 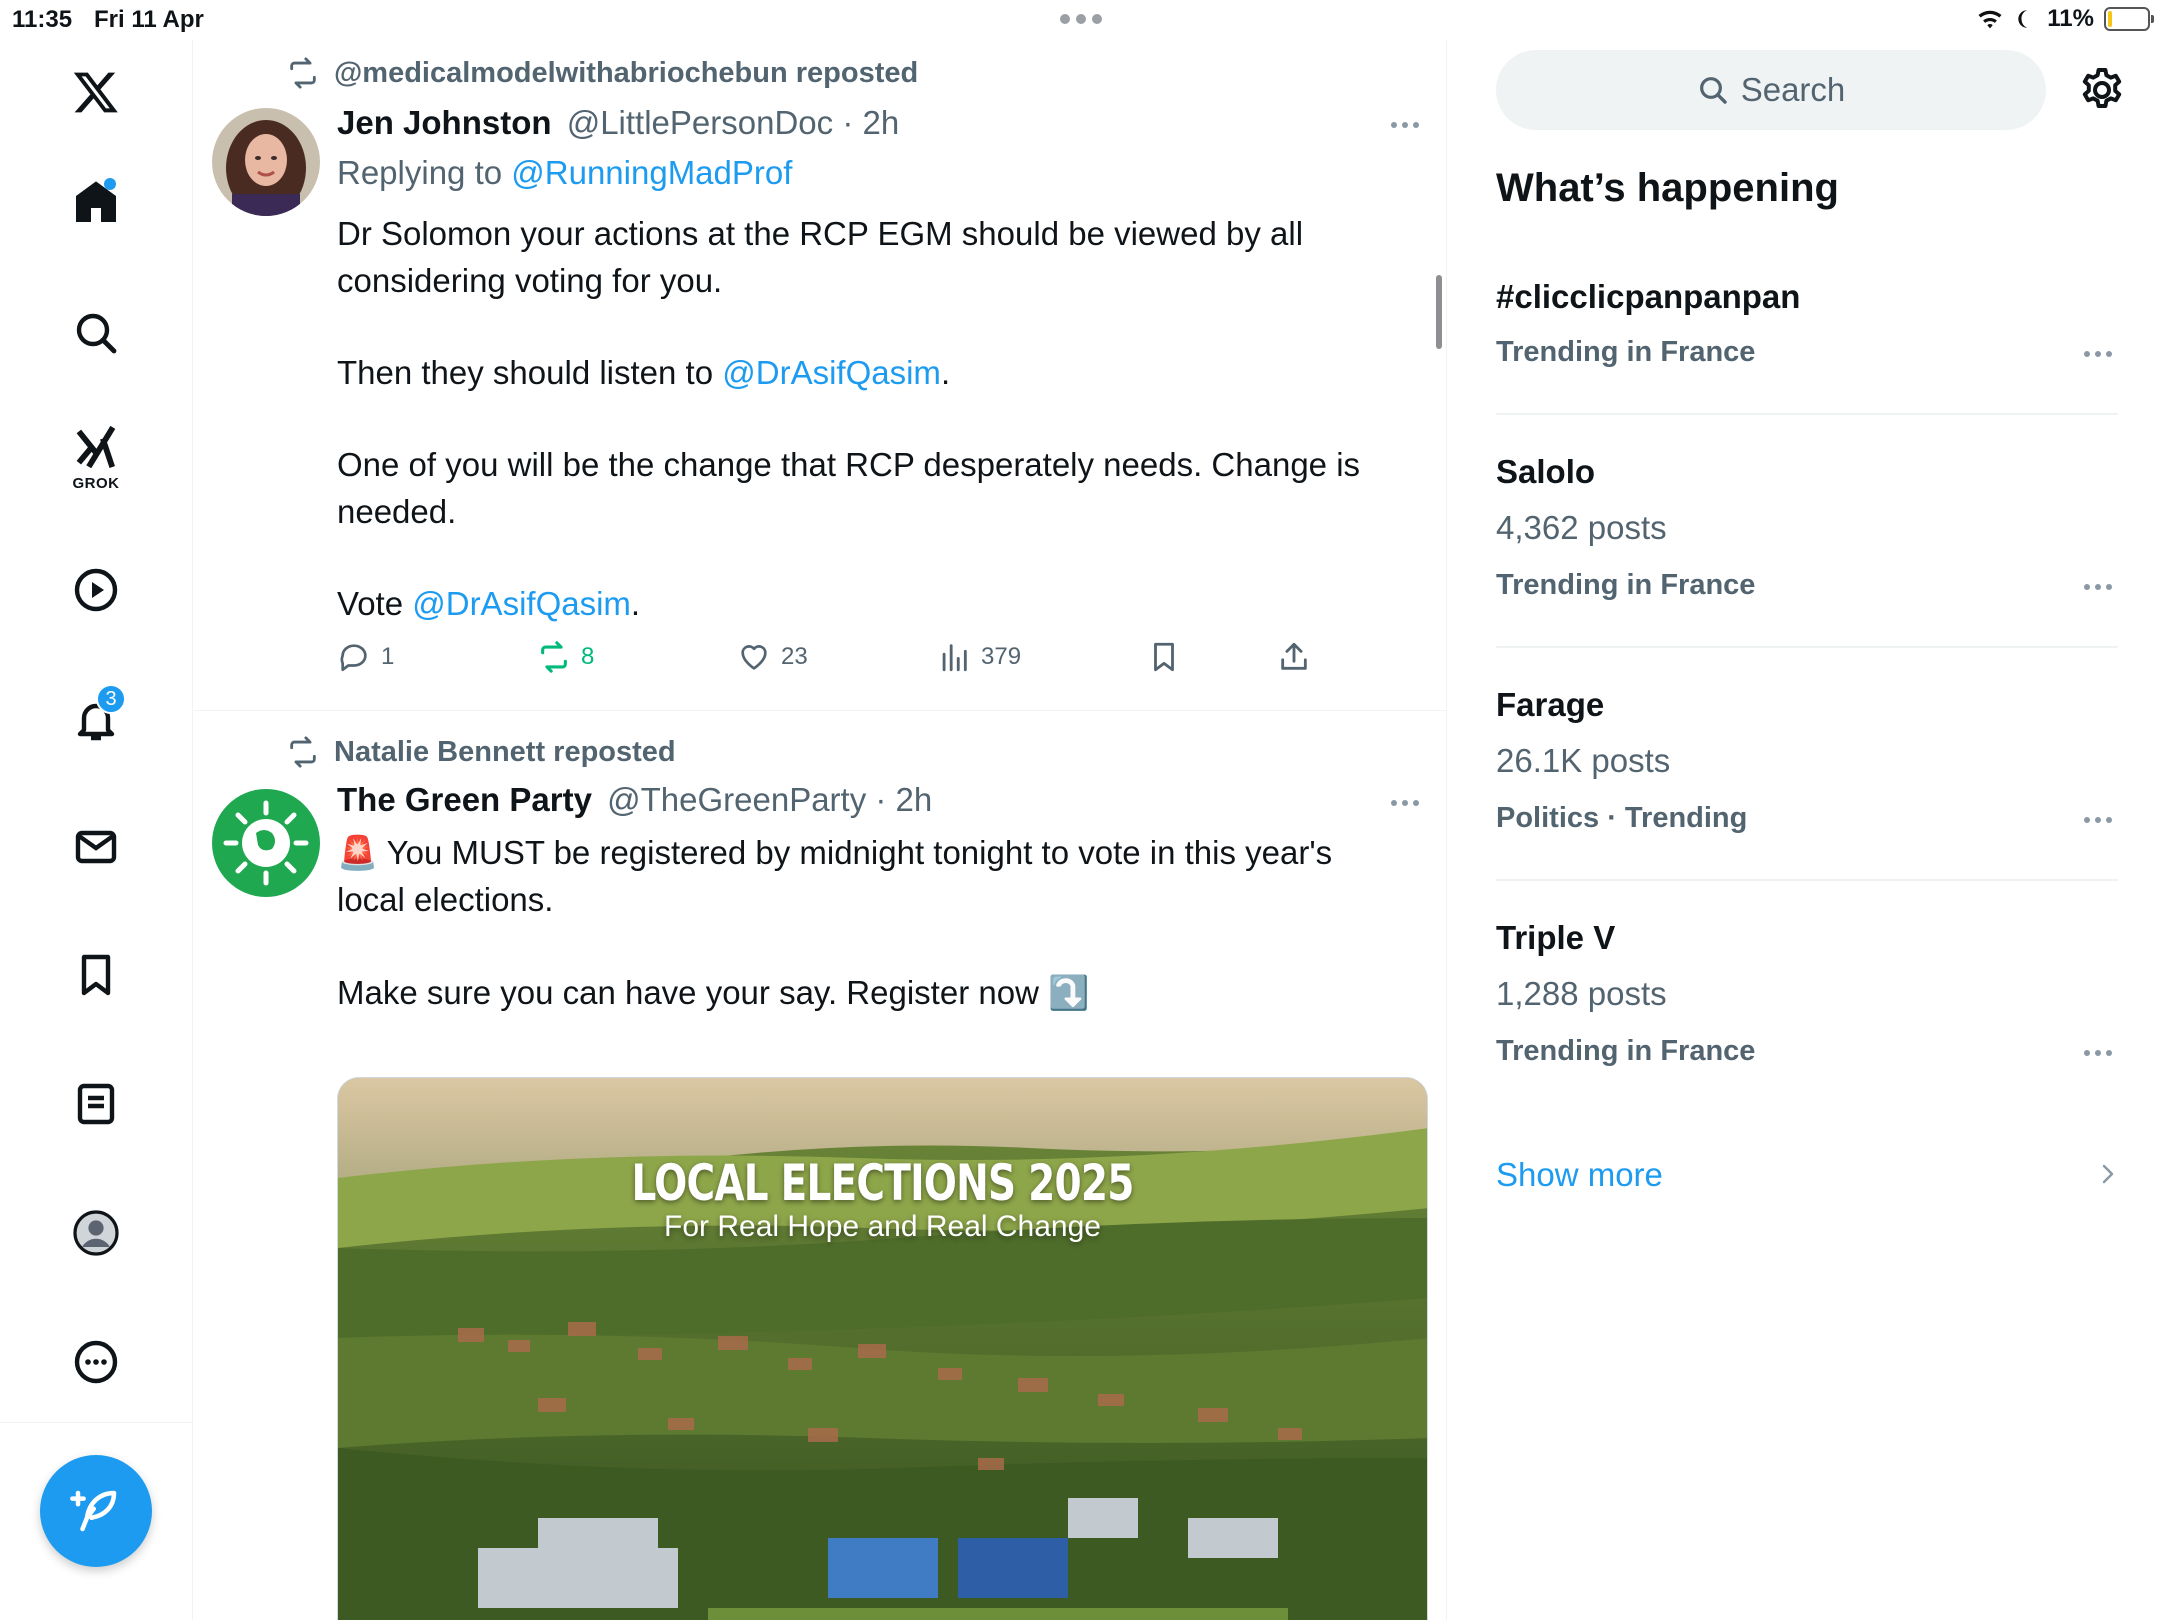 What do you see at coordinates (644, 372) in the screenshot?
I see `post-paragraph: Then they should listen to @DrAsifQasim.` at bounding box center [644, 372].